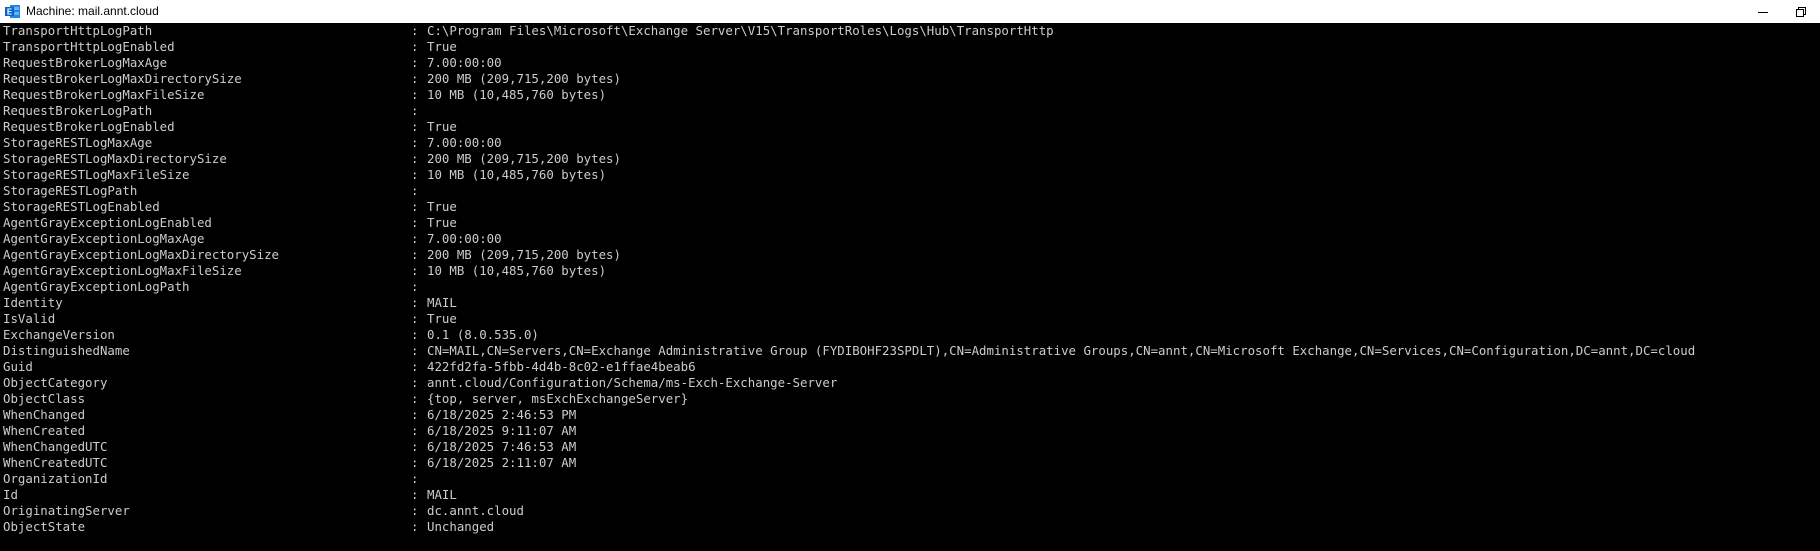  Describe the element at coordinates (44, 414) in the screenshot. I see `property-name: WhenChanged` at that location.